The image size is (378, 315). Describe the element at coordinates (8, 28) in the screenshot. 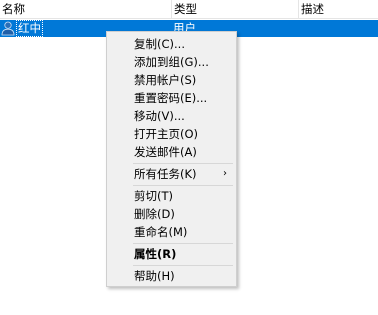

I see `user-icon` at that location.